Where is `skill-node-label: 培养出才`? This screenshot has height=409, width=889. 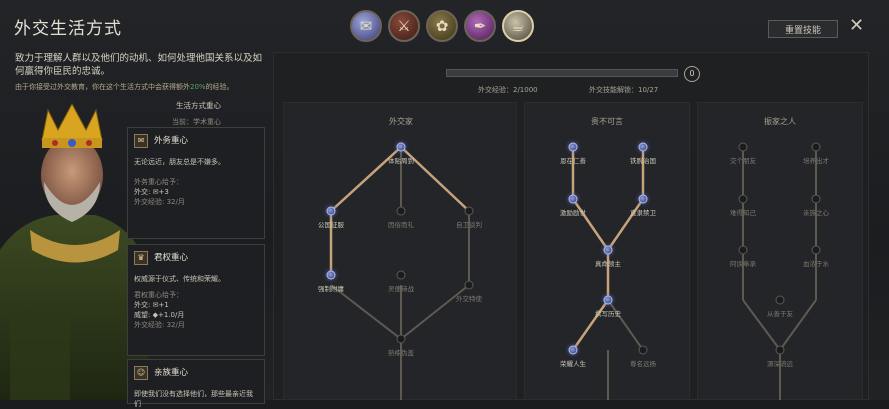
skill-node-label: 培养出才 is located at coordinates (816, 161).